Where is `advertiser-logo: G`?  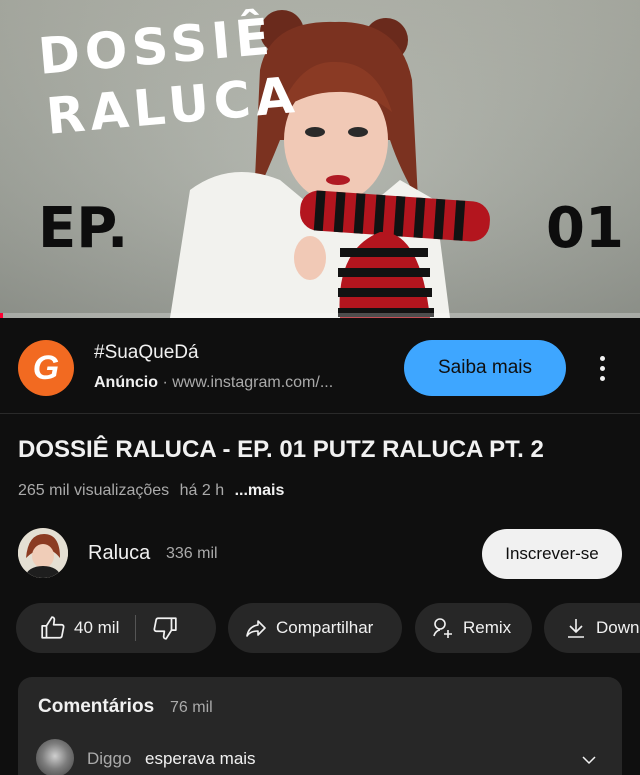
advertiser-logo: G is located at coordinates (46, 368).